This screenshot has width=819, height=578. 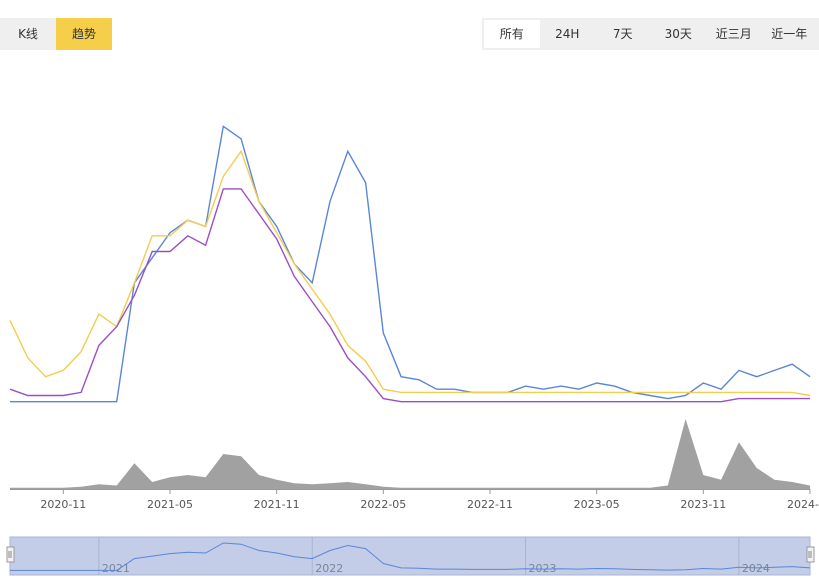 I want to click on x-tick-label: 2023-11, so click(x=703, y=504).